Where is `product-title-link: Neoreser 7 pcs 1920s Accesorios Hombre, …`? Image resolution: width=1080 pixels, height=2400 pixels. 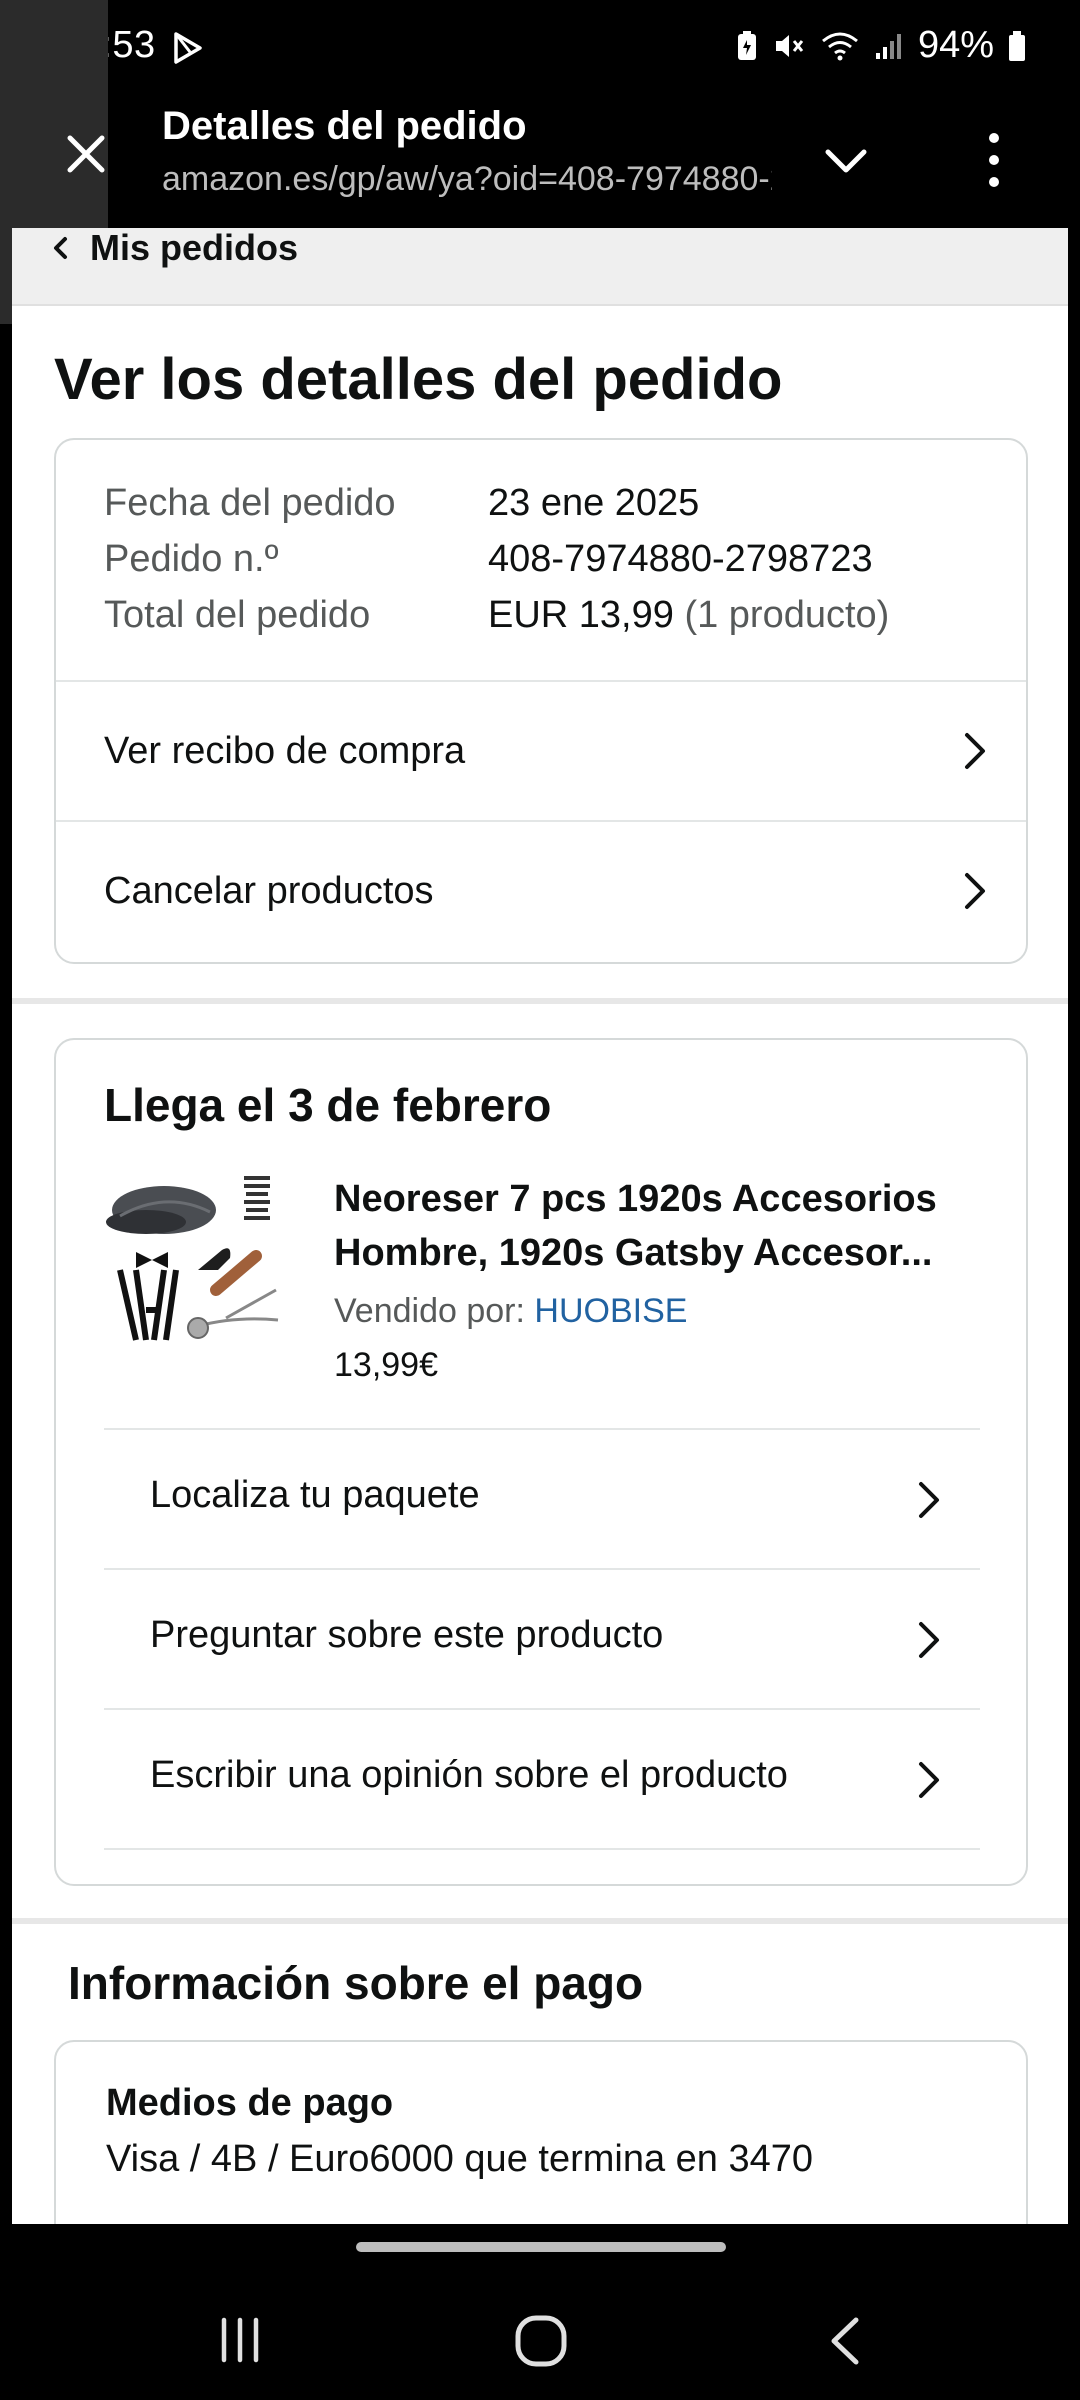 product-title-link: Neoreser 7 pcs 1920s Accesorios Hombre, … is located at coordinates (659, 1226).